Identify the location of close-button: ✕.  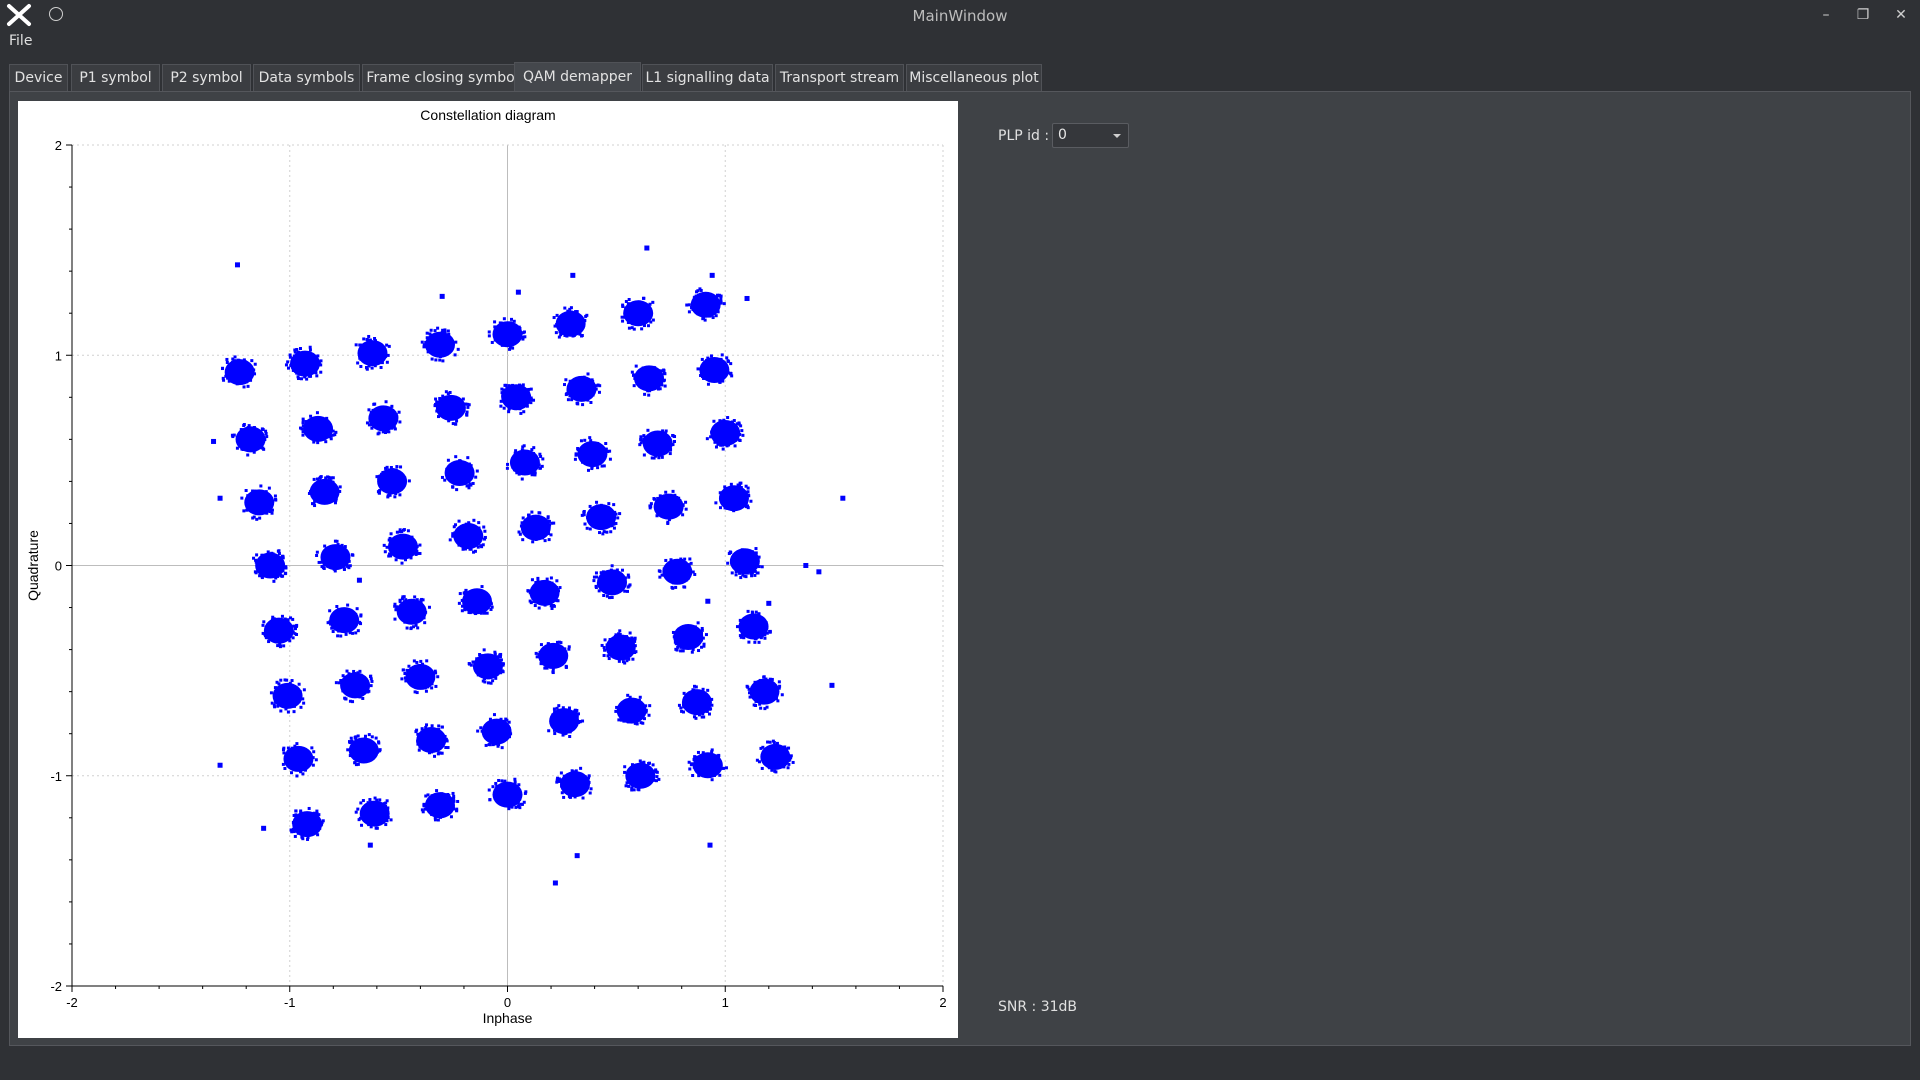
(1901, 15).